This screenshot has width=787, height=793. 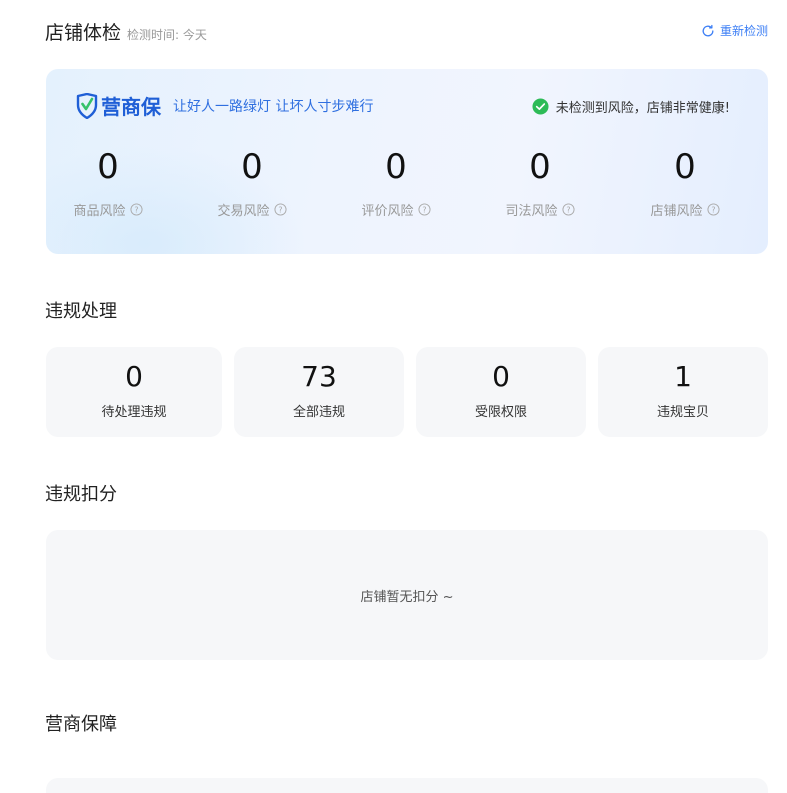 What do you see at coordinates (81, 311) in the screenshot?
I see `section-title-violation: 违规处理` at bounding box center [81, 311].